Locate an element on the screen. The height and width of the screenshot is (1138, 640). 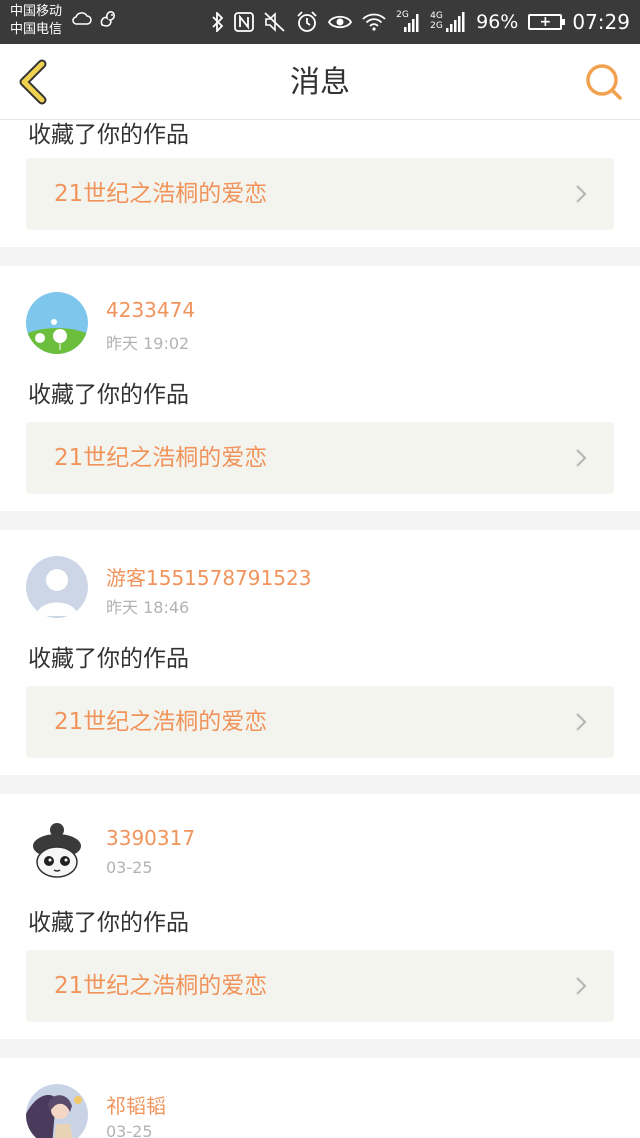
search-icon is located at coordinates (604, 82).